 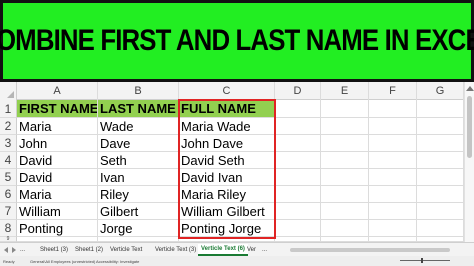 I want to click on status-accessibility: Accessibility: Investigate, so click(x=117, y=261).